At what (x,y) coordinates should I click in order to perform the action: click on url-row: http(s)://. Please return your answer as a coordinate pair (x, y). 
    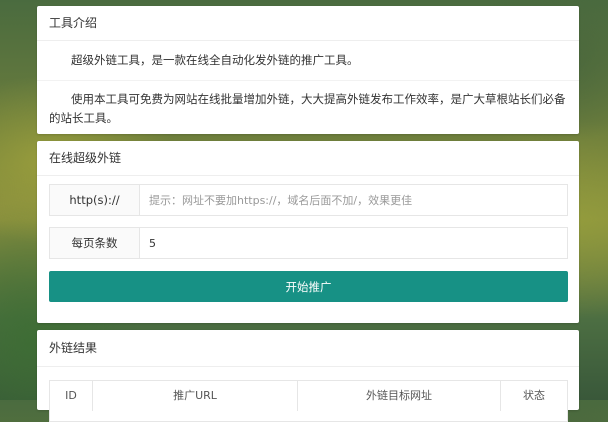
    Looking at the image, I should click on (308, 200).